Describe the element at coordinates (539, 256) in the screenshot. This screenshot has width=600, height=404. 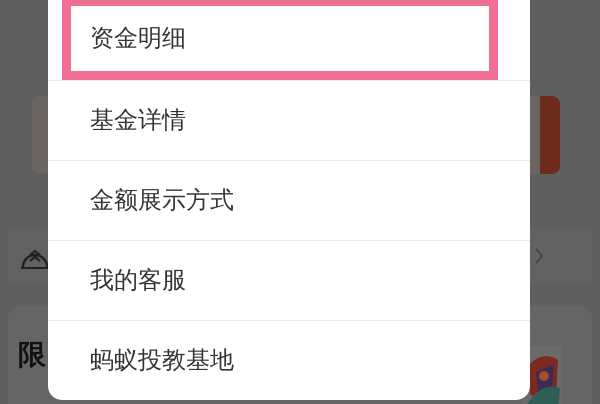
I see `chevron-right-icon` at that location.